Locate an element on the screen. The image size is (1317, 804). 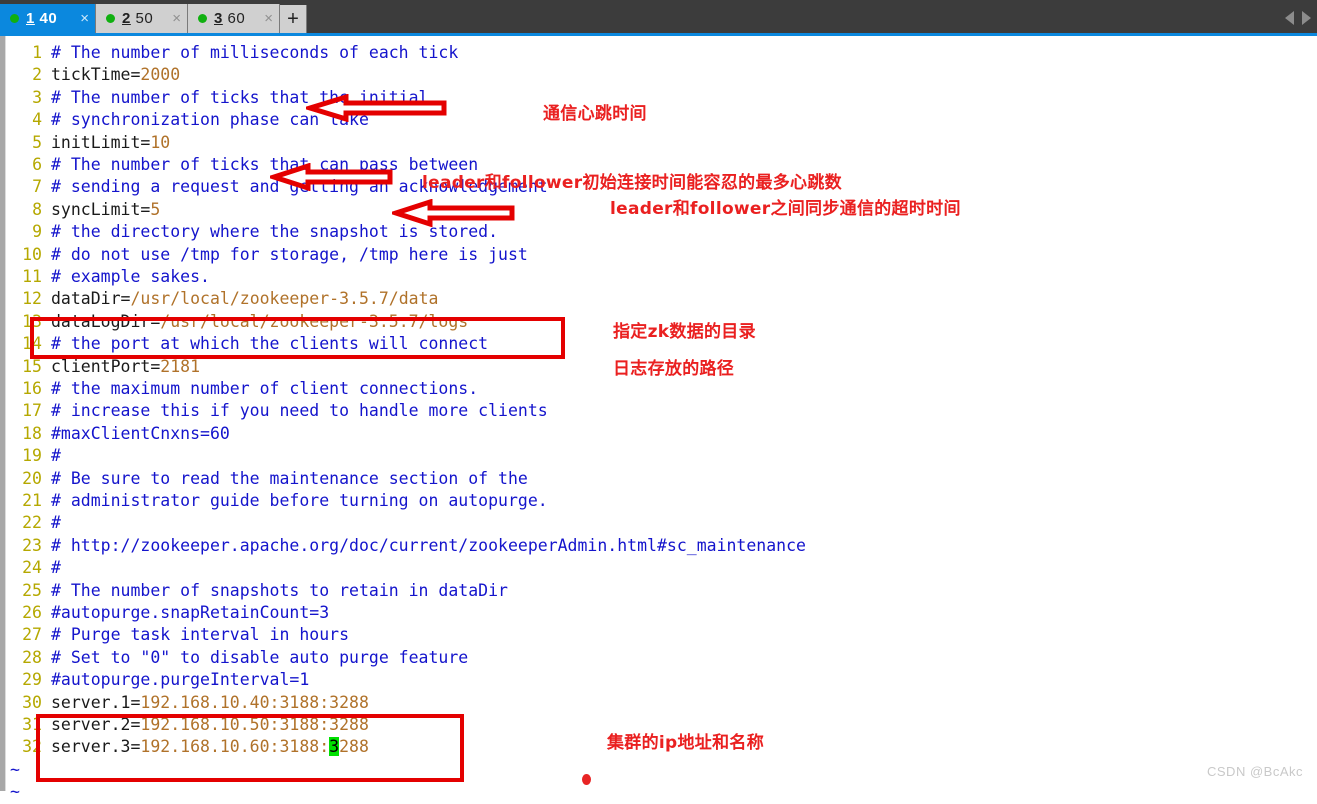
line-number: 11 is located at coordinates (32, 276).